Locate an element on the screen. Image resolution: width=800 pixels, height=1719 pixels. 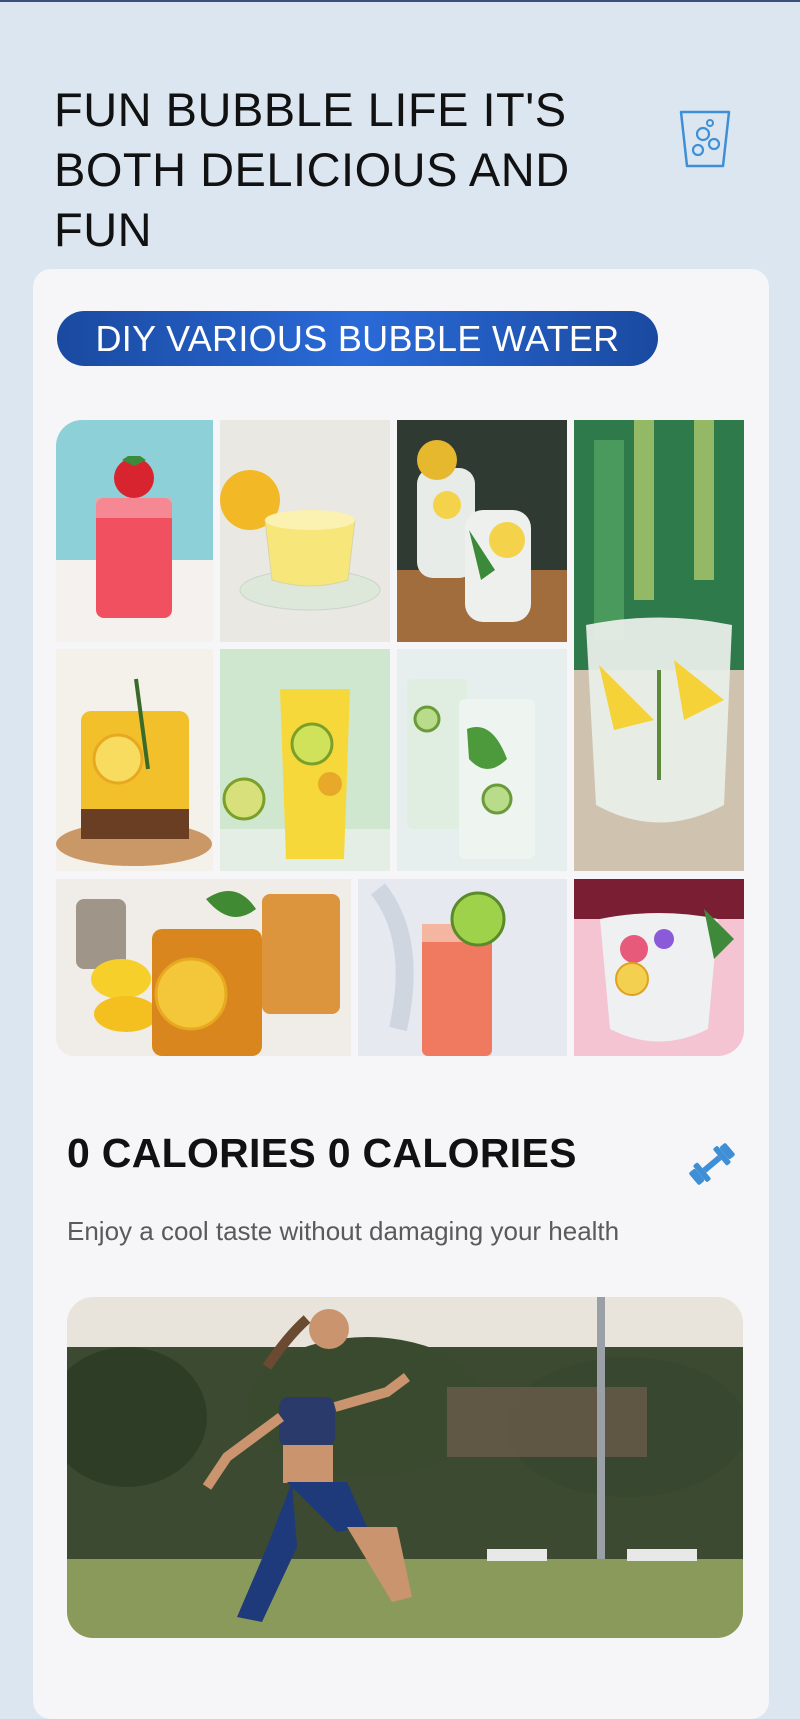
iced-lemon-tea-photo is located at coordinates (203, 967).